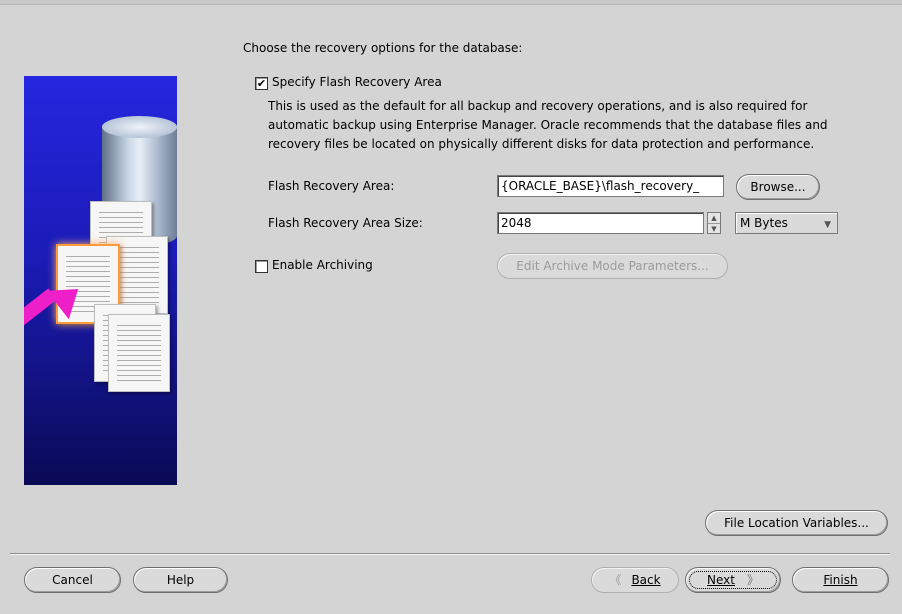 This screenshot has height=614, width=902. What do you see at coordinates (827, 225) in the screenshot?
I see `chevron-down-icon: ▼` at bounding box center [827, 225].